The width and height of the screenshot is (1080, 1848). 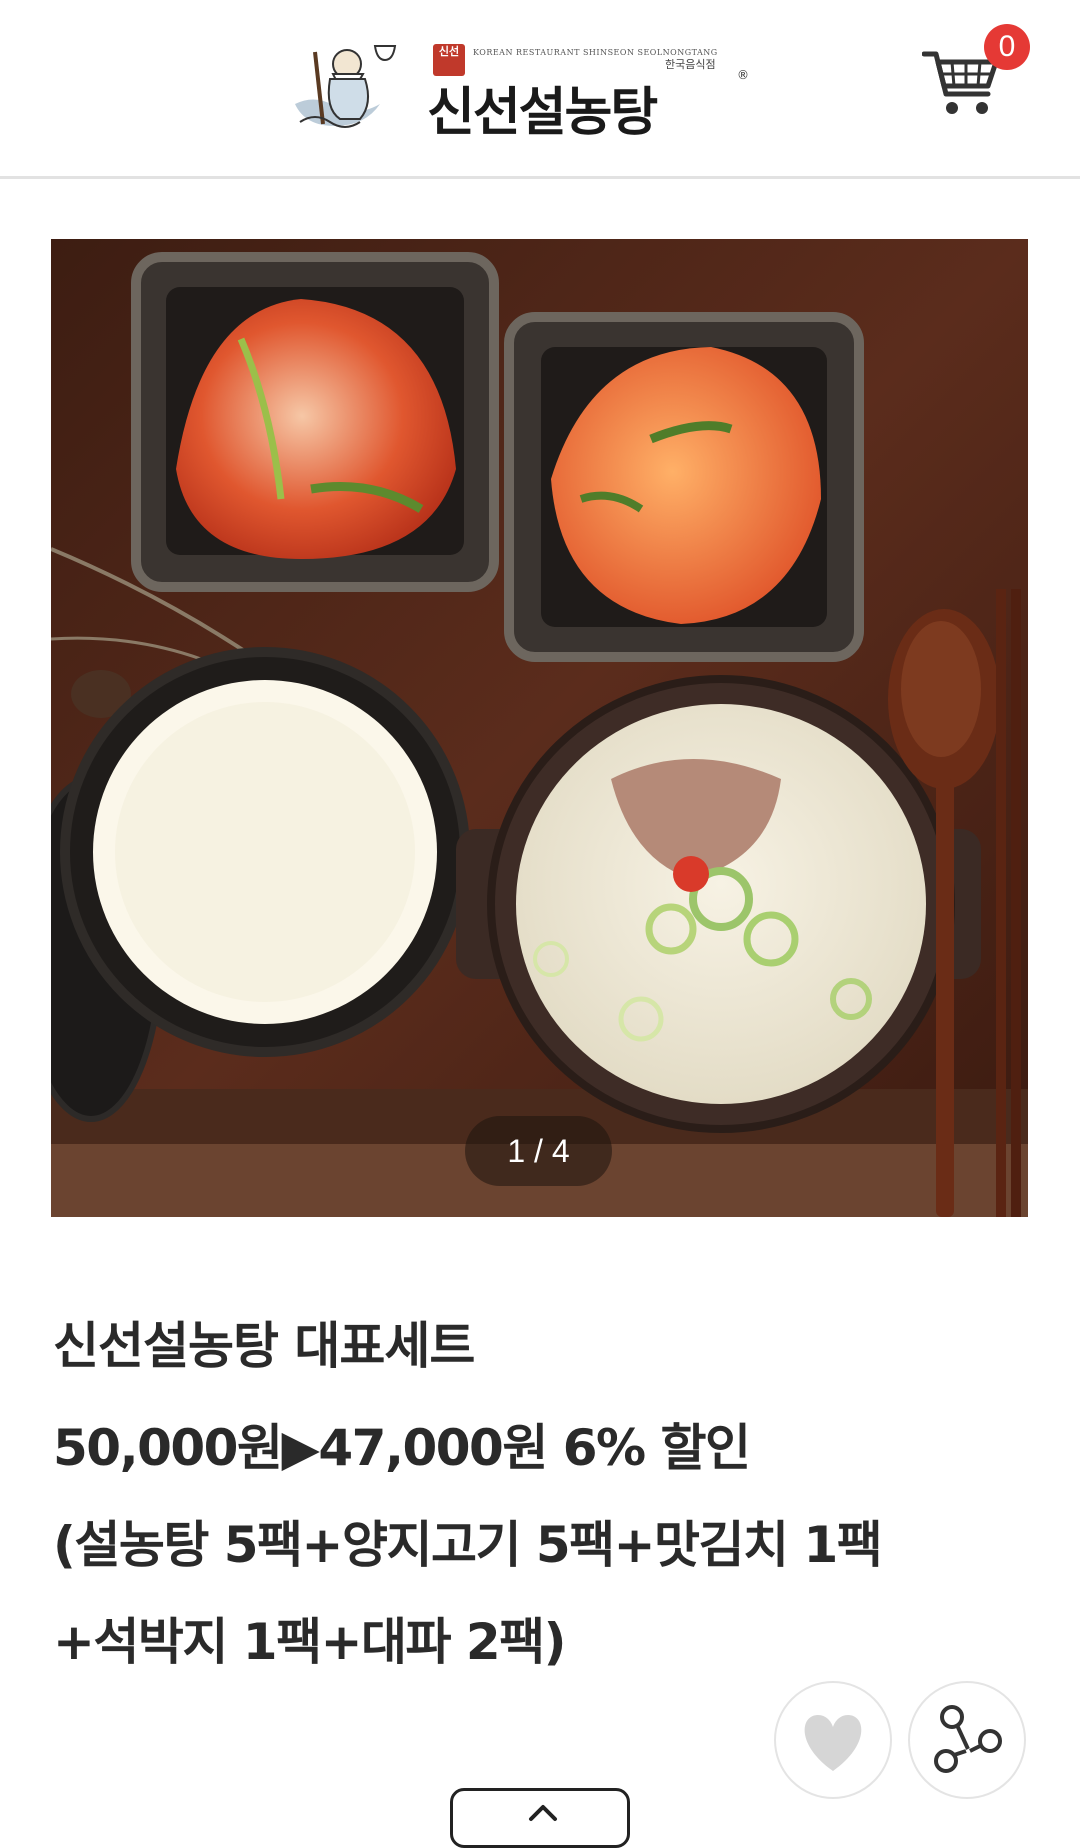 I want to click on price-line: 50,000원▶47,000원 6% 할인, so click(x=402, y=1448).